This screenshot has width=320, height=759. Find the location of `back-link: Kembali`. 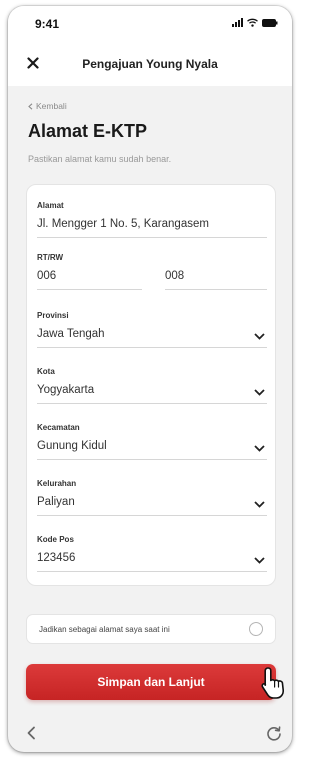

back-link: Kembali is located at coordinates (47, 106).